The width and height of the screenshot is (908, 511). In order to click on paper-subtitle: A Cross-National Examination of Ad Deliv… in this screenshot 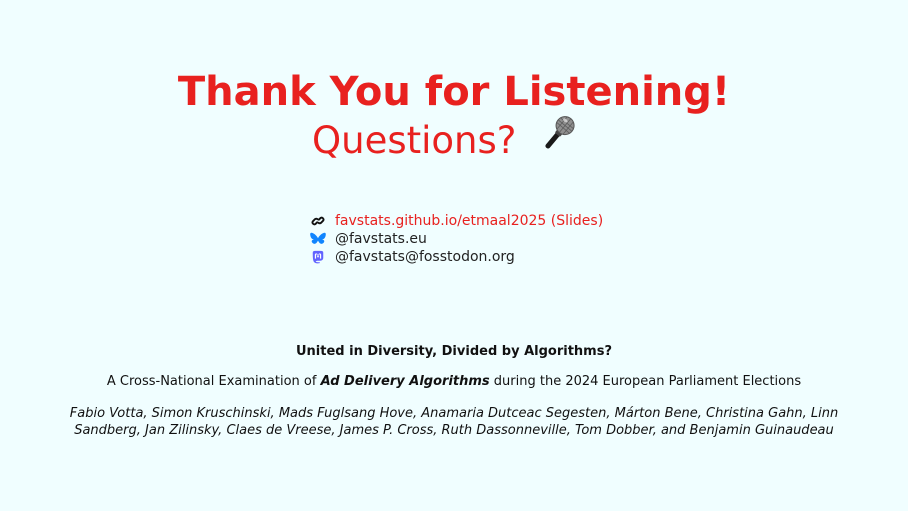, I will do `click(454, 382)`.